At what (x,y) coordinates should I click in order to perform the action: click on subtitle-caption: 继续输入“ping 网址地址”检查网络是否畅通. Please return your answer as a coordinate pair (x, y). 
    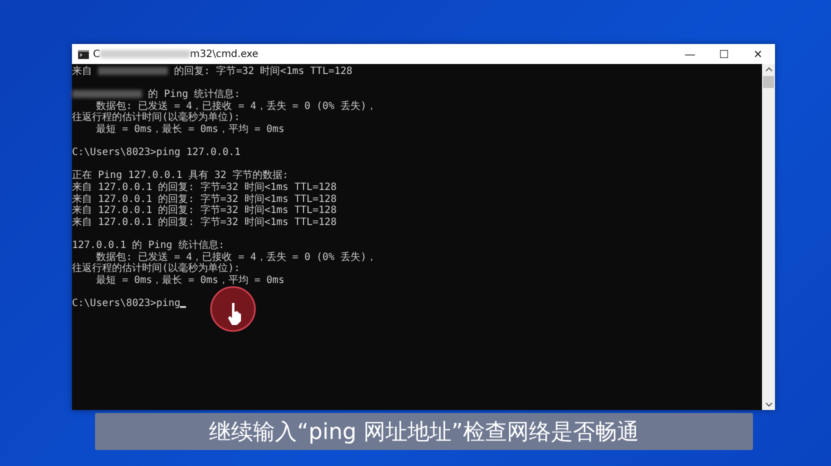
    Looking at the image, I should click on (424, 431).